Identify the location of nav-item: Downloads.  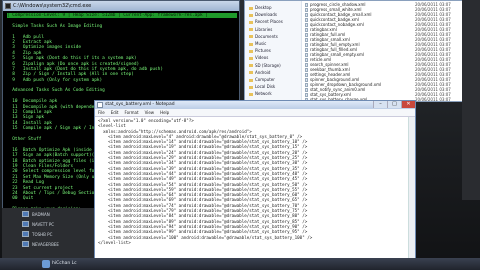
(263, 14).